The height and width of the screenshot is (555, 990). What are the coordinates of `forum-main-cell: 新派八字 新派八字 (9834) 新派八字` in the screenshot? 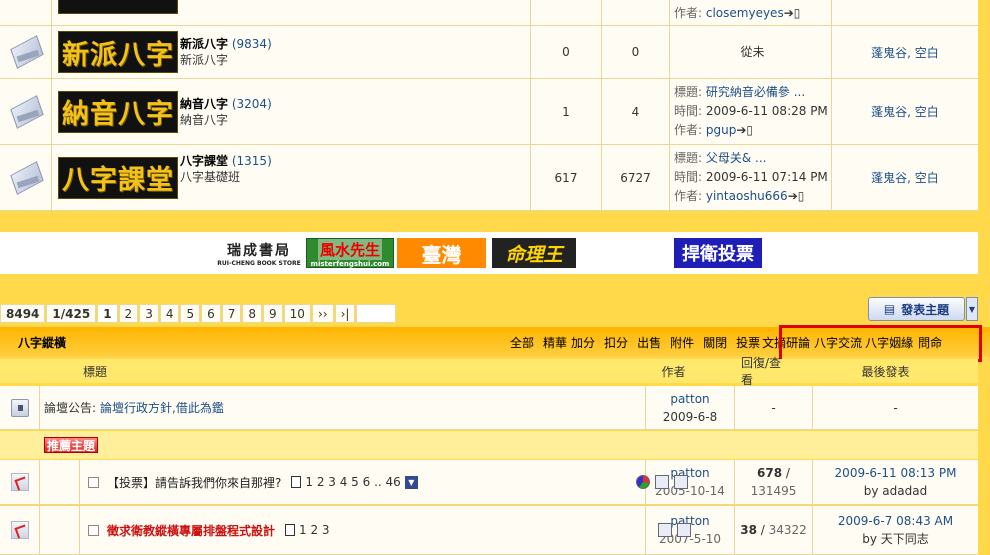 It's located at (291, 52).